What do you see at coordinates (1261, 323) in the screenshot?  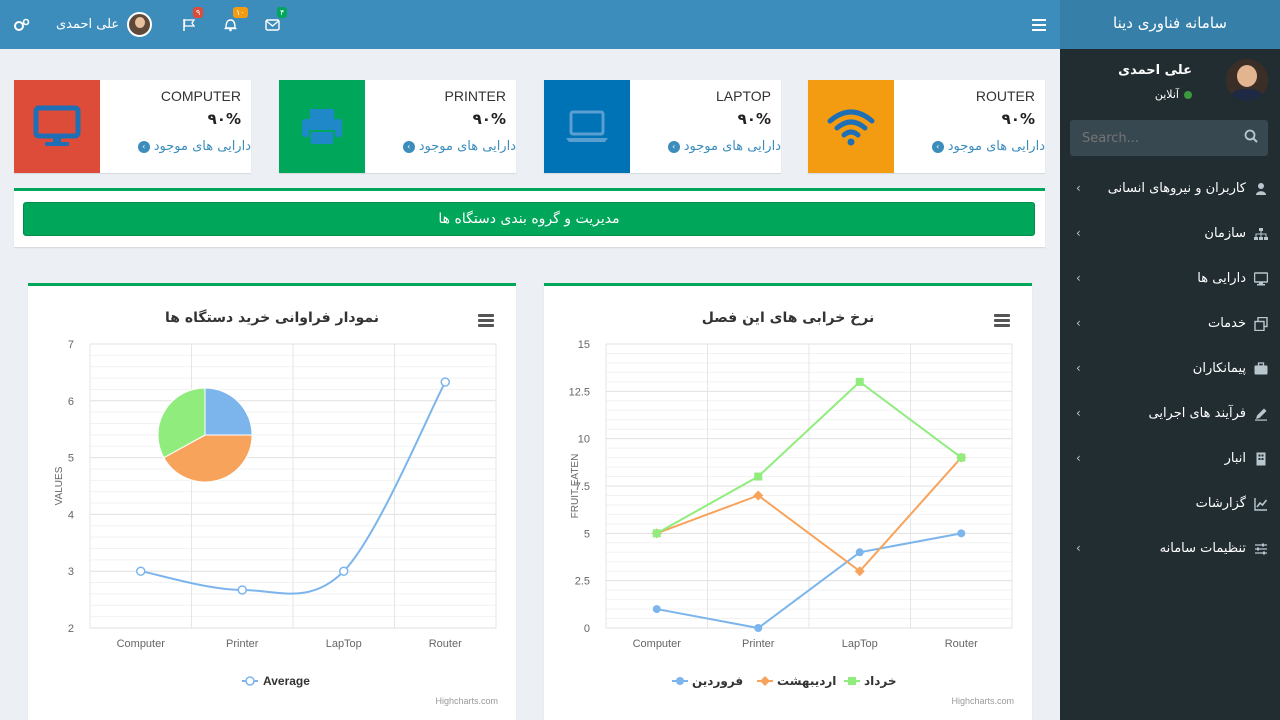 I see `clone-icon` at bounding box center [1261, 323].